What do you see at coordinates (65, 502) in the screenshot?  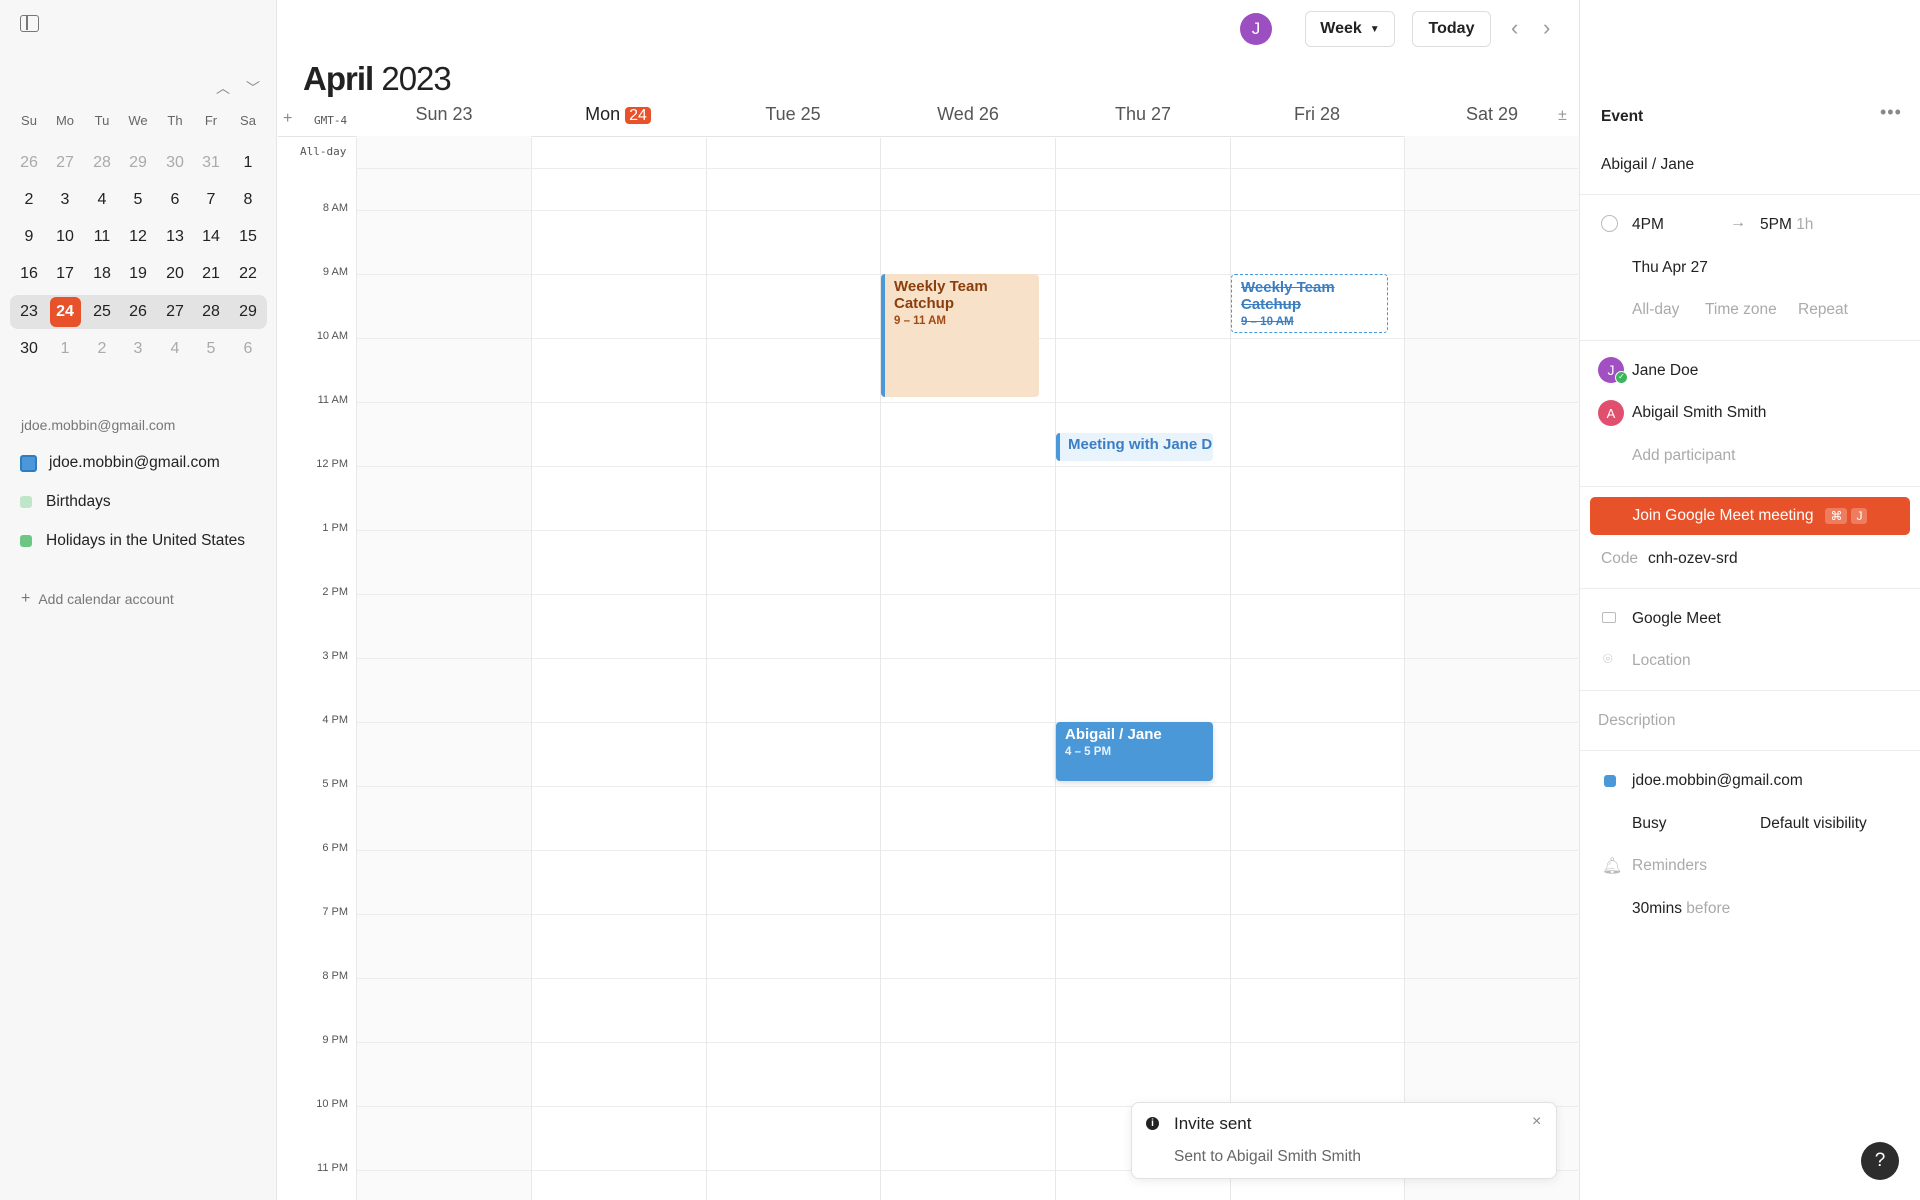 I see `calendar-item-birthdays: Birthdays` at bounding box center [65, 502].